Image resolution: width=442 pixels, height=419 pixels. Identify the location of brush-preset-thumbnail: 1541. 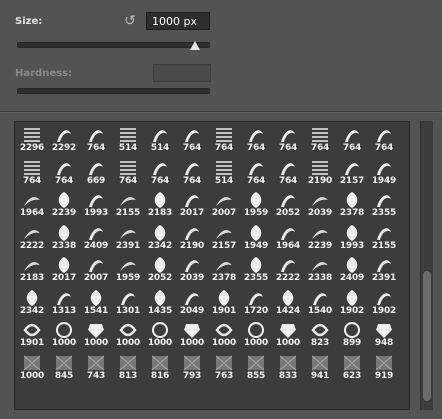
(96, 302).